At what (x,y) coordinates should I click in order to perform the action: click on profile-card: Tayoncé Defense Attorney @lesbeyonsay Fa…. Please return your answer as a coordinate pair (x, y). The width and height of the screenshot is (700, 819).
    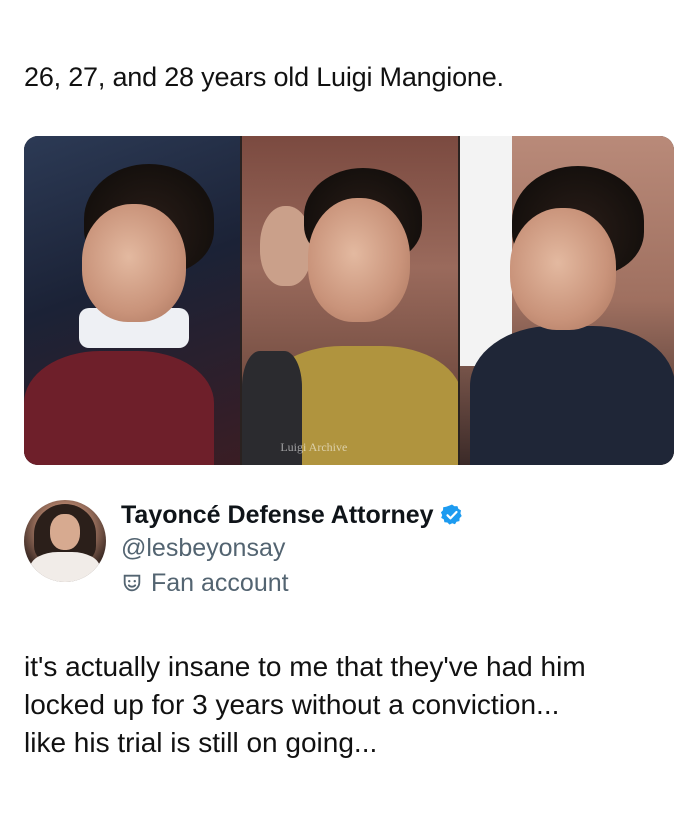
    Looking at the image, I should click on (349, 550).